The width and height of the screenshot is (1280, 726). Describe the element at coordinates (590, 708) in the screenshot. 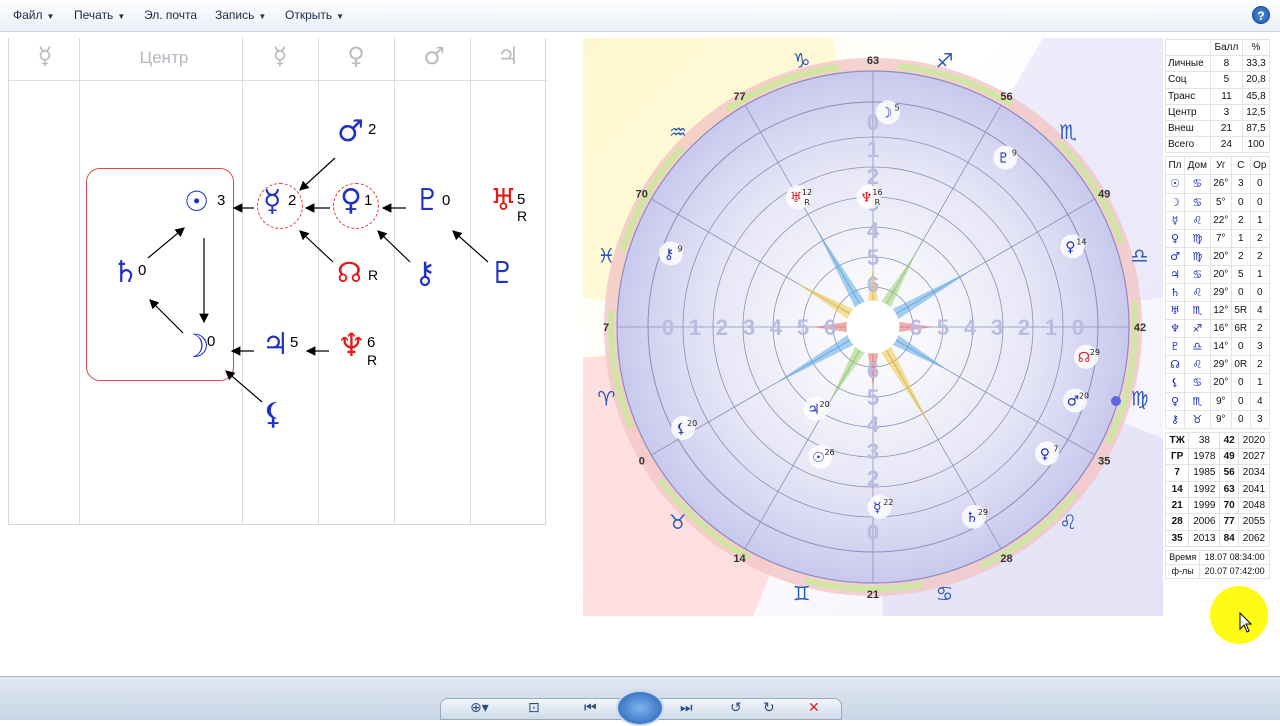

I see `previous-icon: ⏮` at that location.